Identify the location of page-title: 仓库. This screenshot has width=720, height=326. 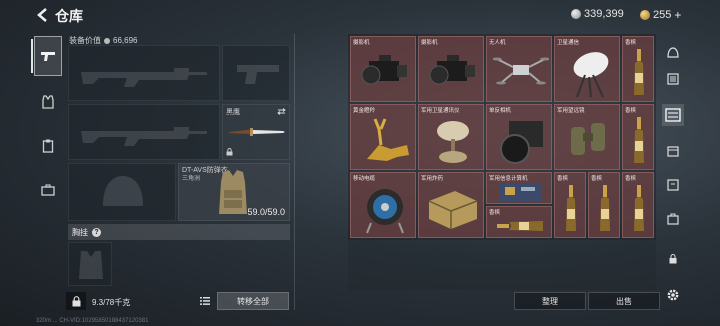
(69, 16).